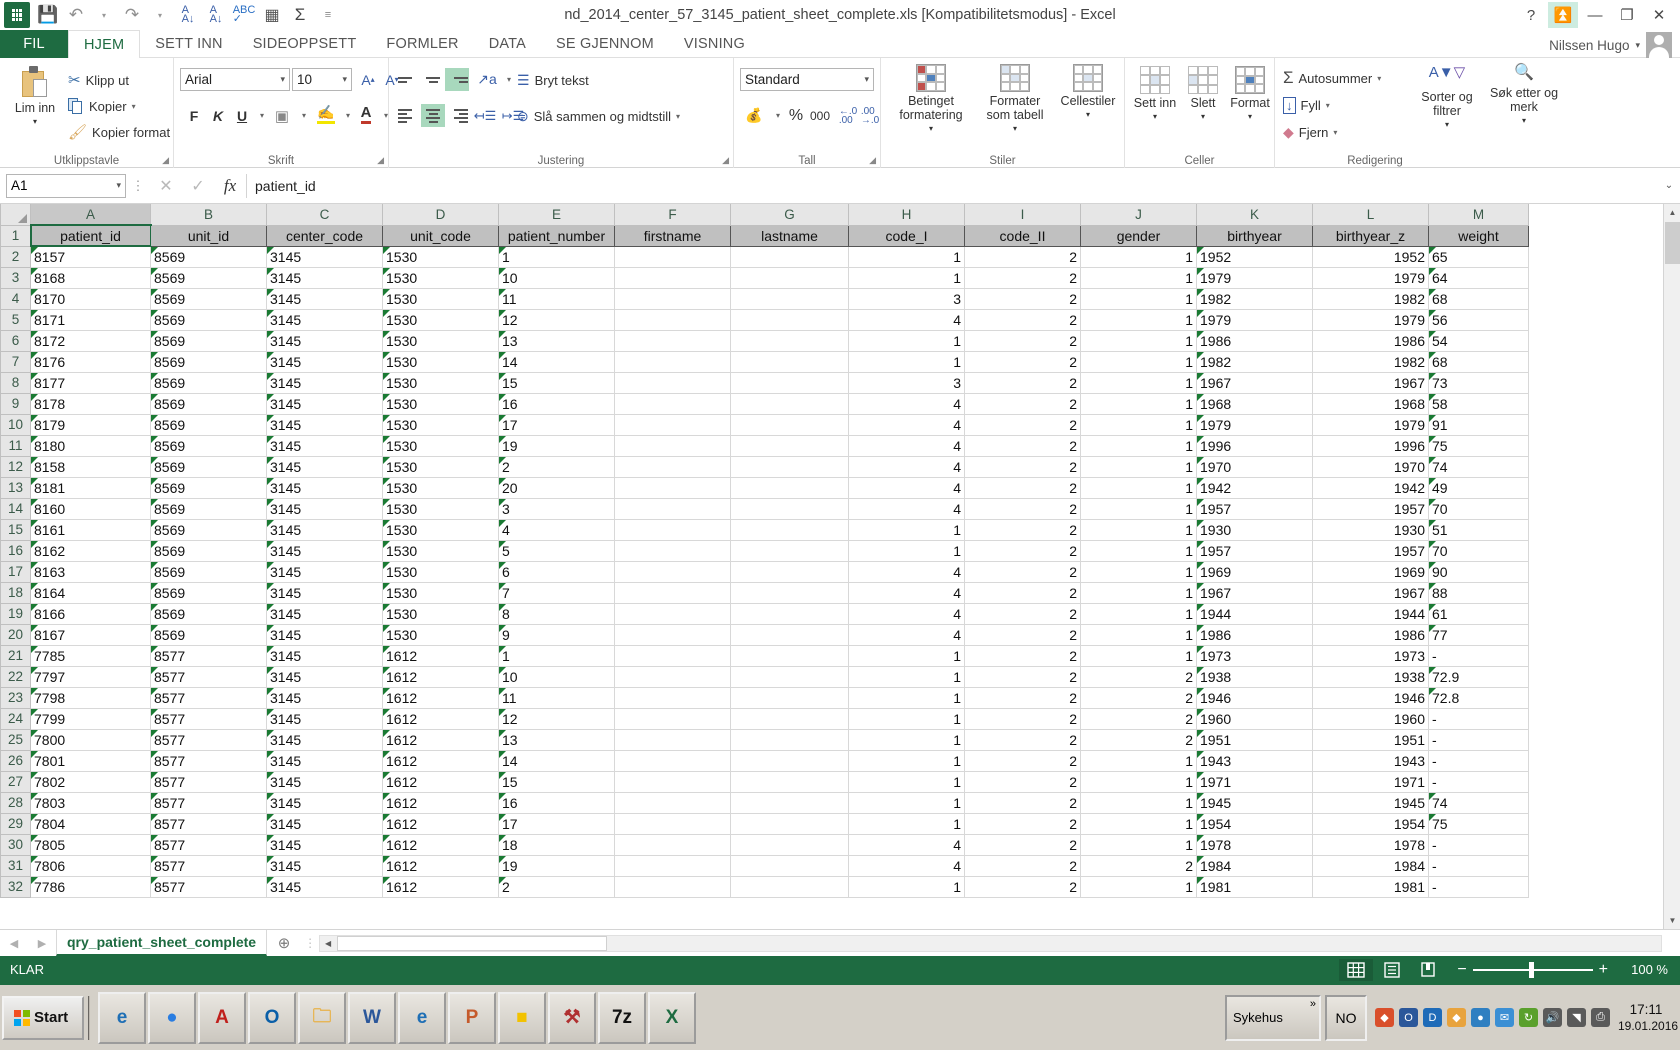  I want to click on format-cells-button: Format ▾, so click(1250, 95).